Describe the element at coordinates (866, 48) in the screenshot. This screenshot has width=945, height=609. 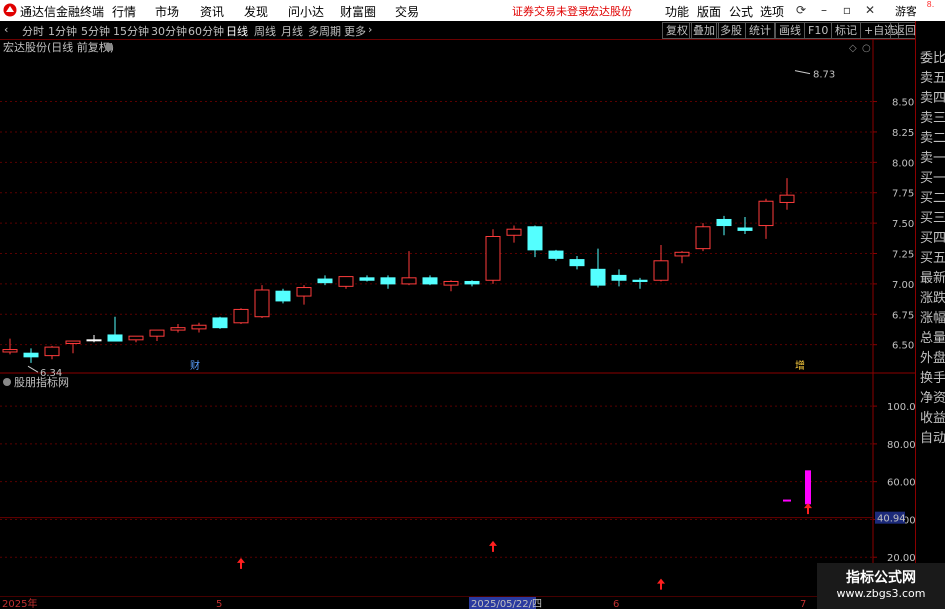
I see `settings-icon: ○` at that location.